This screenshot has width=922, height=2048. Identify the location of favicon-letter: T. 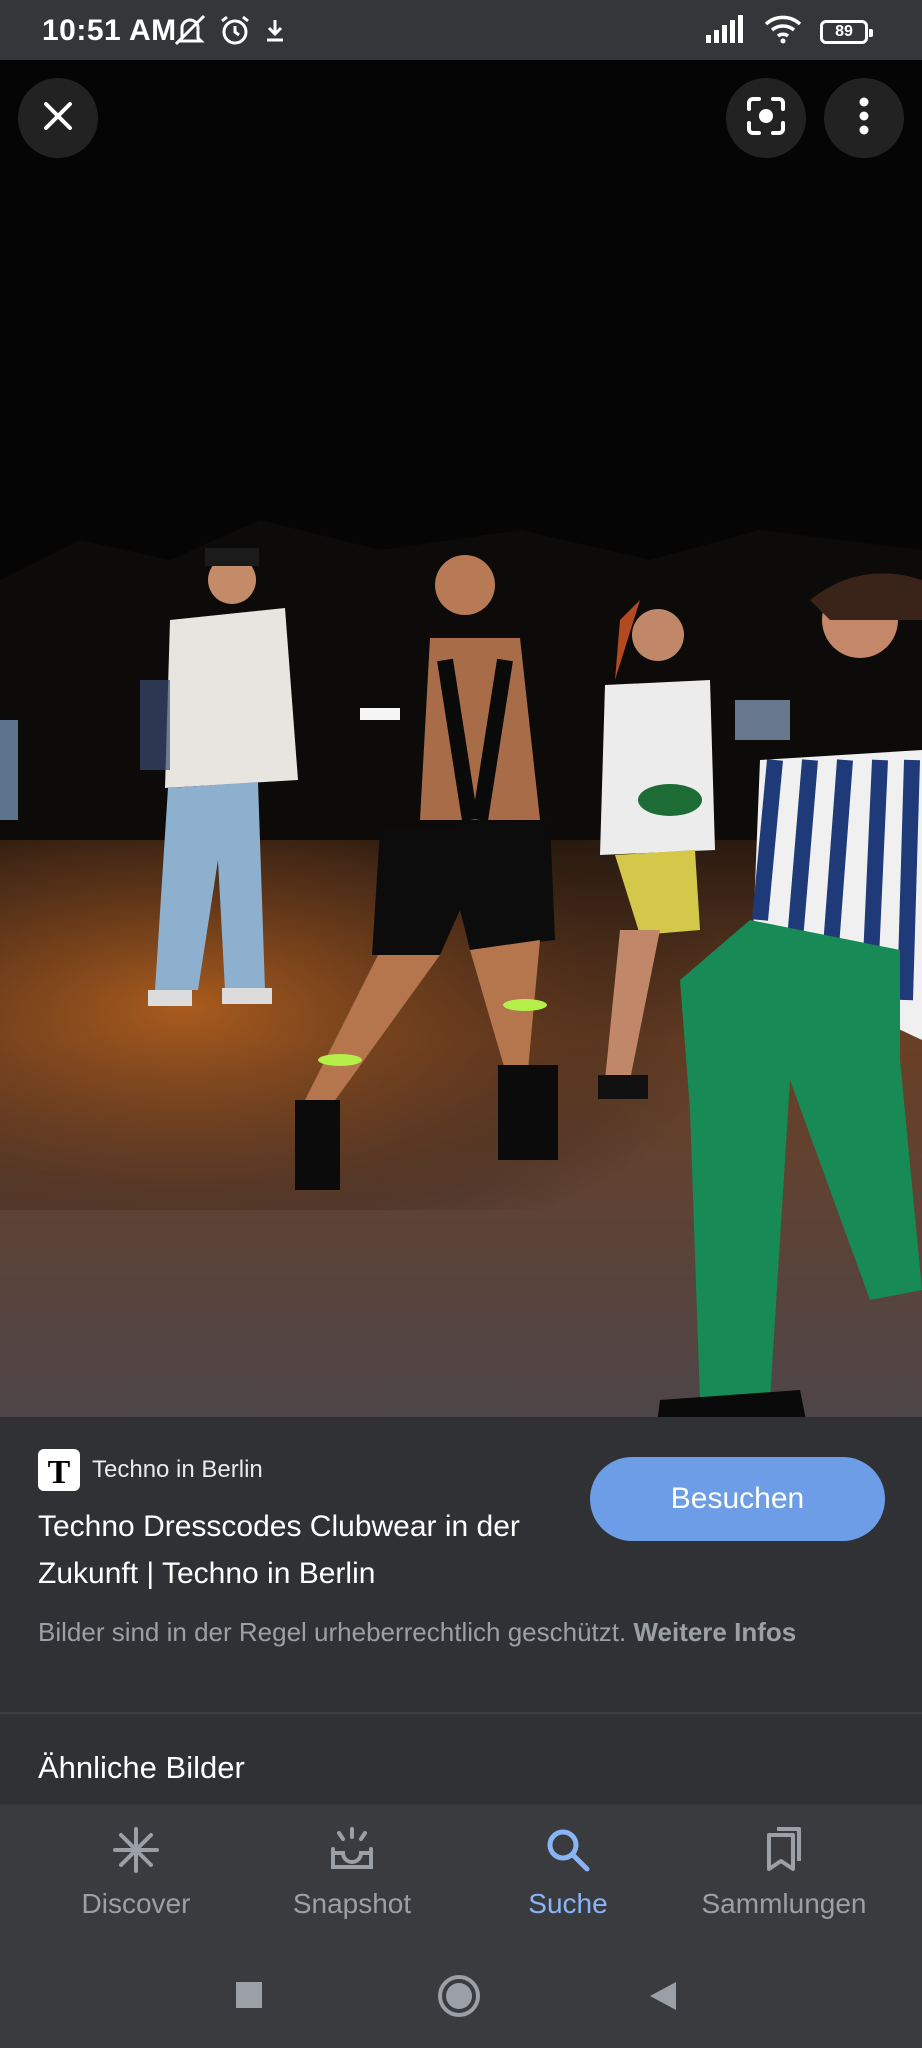
(59, 1470).